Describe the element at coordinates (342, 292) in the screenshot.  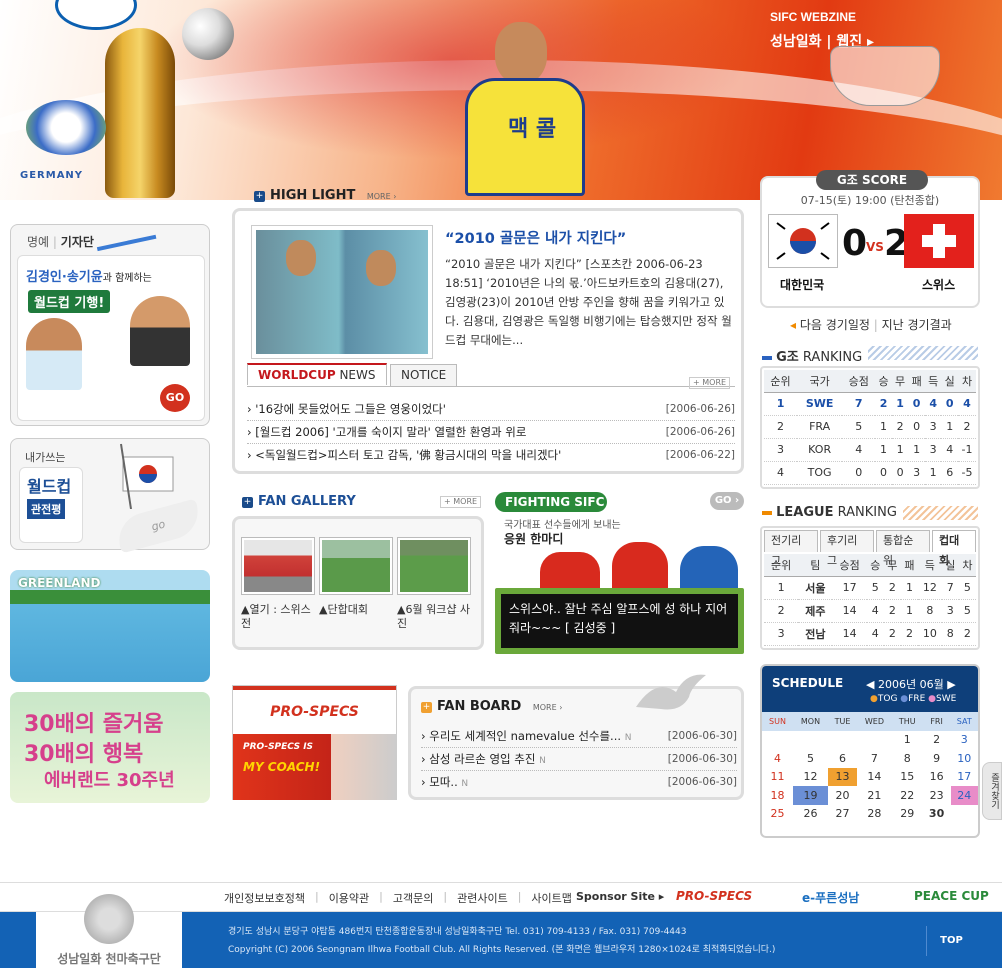
I see `highlight-photo` at that location.